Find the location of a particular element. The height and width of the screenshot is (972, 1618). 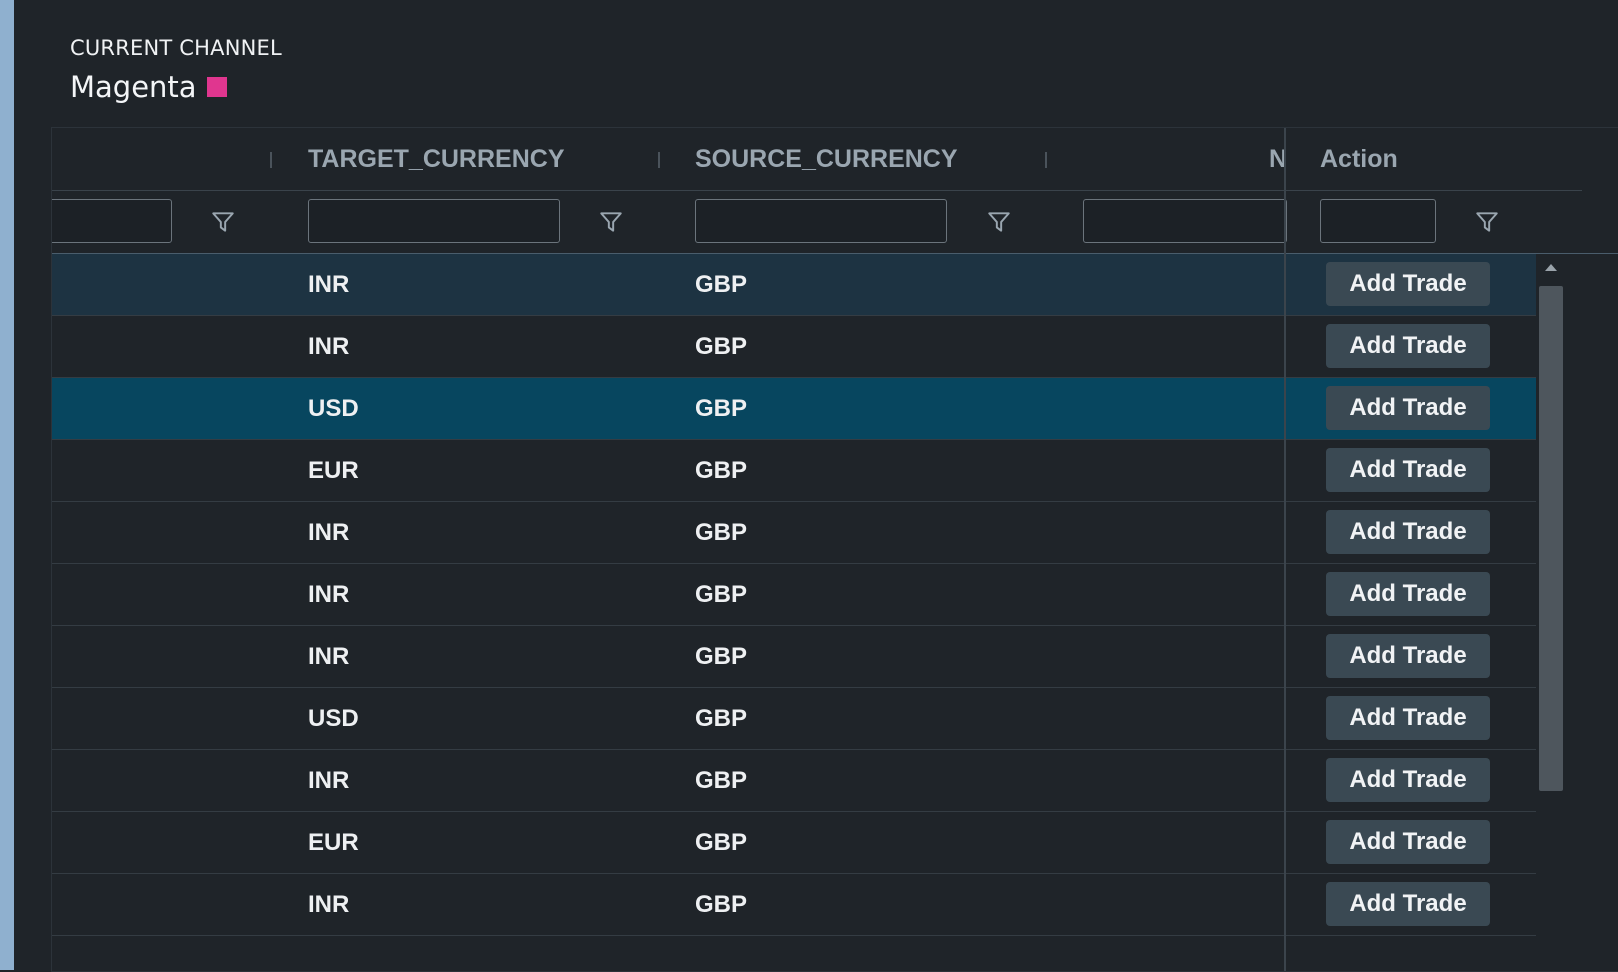

filter-row is located at coordinates (835, 222).